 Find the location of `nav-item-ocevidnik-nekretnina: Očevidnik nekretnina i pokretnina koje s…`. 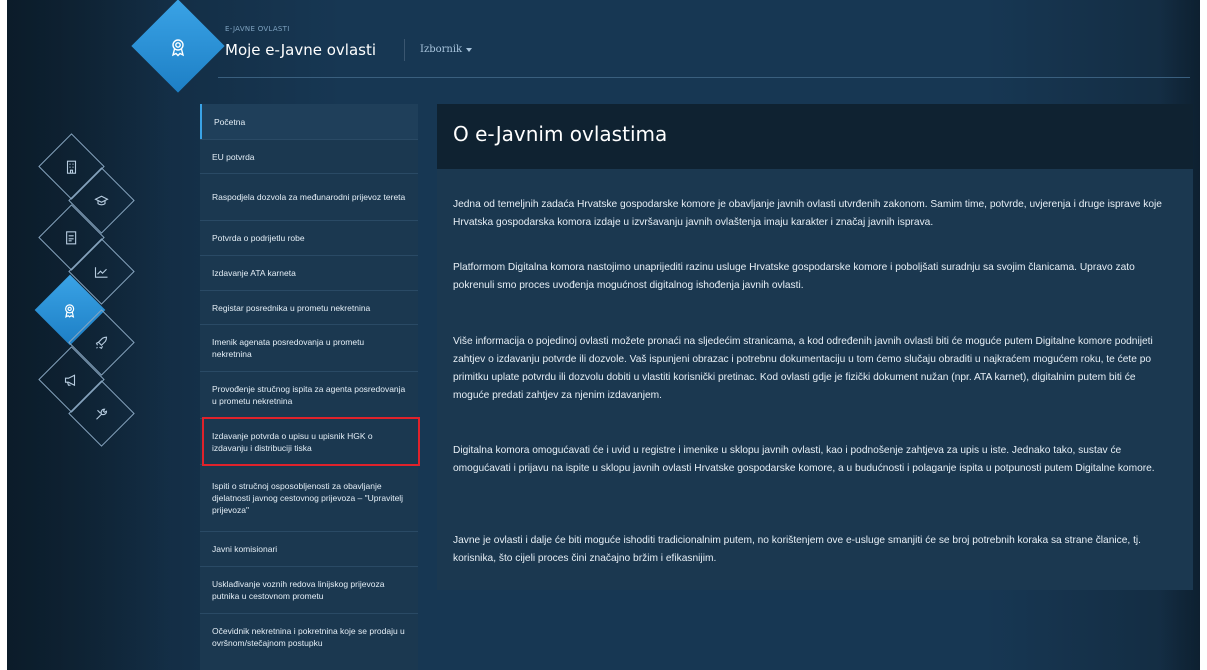

nav-item-ocevidnik-nekretnina: Očevidnik nekretnina i pokretnina koje s… is located at coordinates (309, 637).